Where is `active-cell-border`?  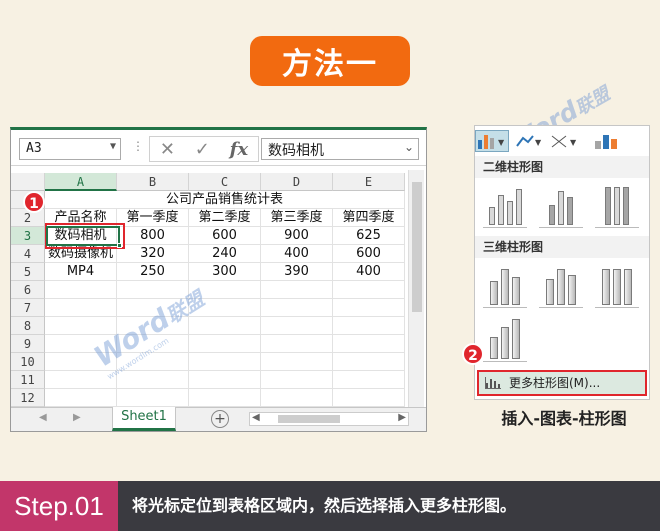 active-cell-border is located at coordinates (84, 237).